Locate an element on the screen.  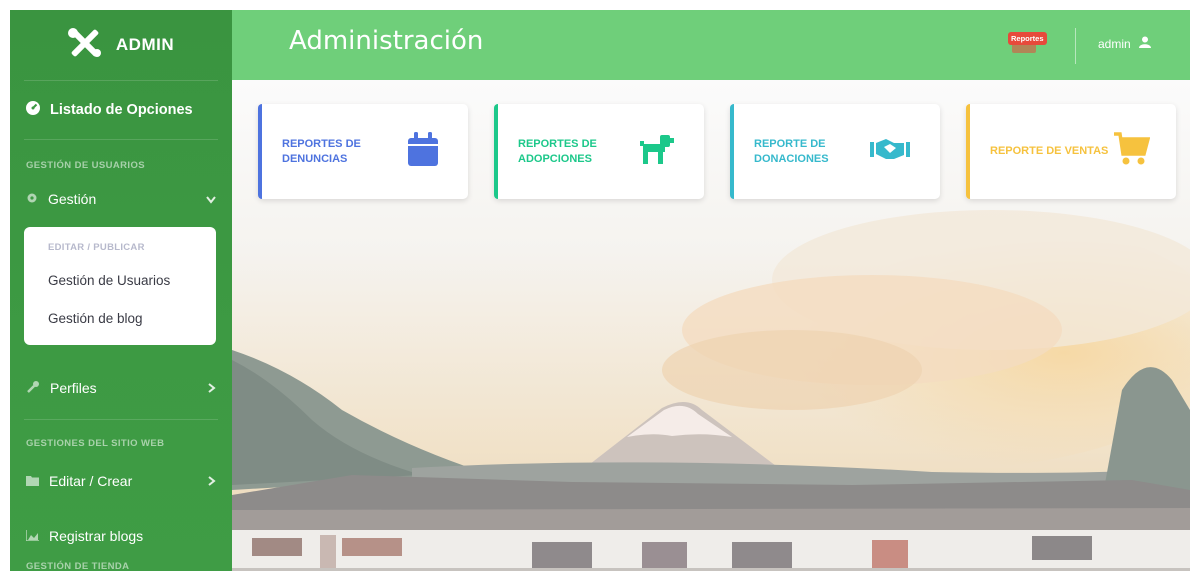
sidebar-item-options: Listado de Opciones is located at coordinates (121, 110).